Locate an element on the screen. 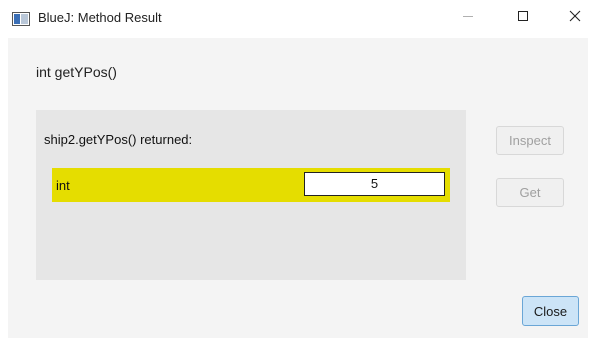 The height and width of the screenshot is (345, 593). maximize-icon is located at coordinates (523, 18).